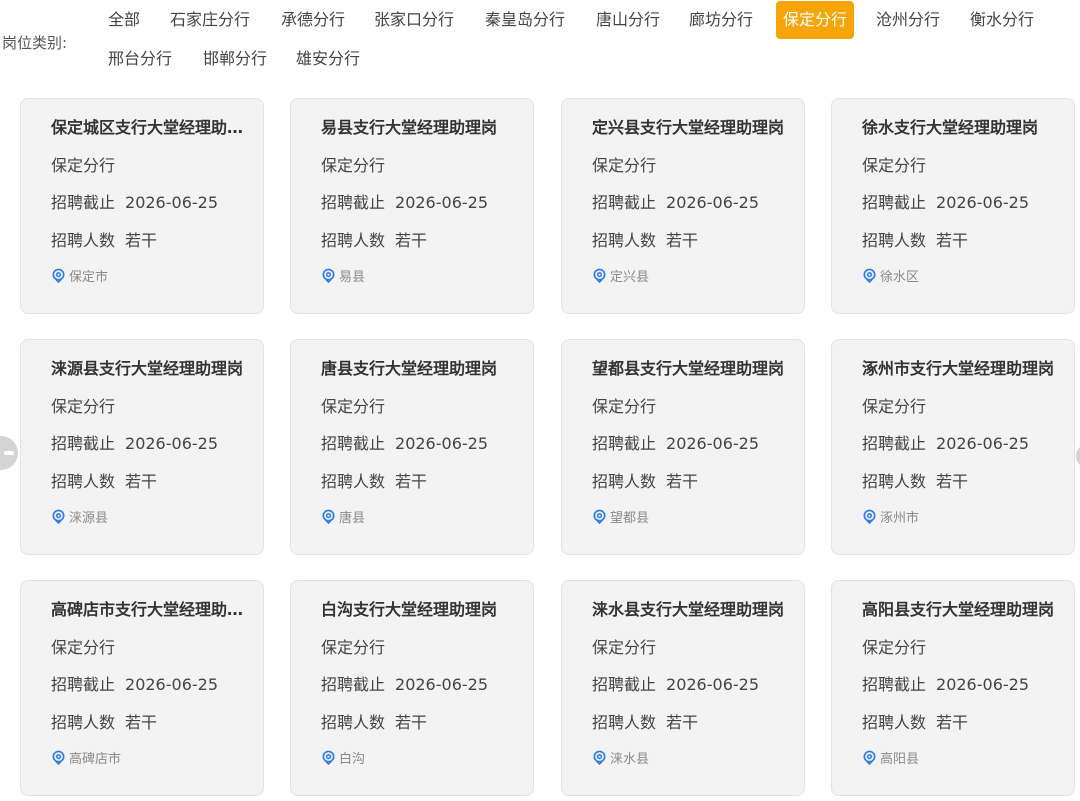 This screenshot has width=1080, height=801. What do you see at coordinates (630, 277) in the screenshot?
I see `location-text: 定兴县` at bounding box center [630, 277].